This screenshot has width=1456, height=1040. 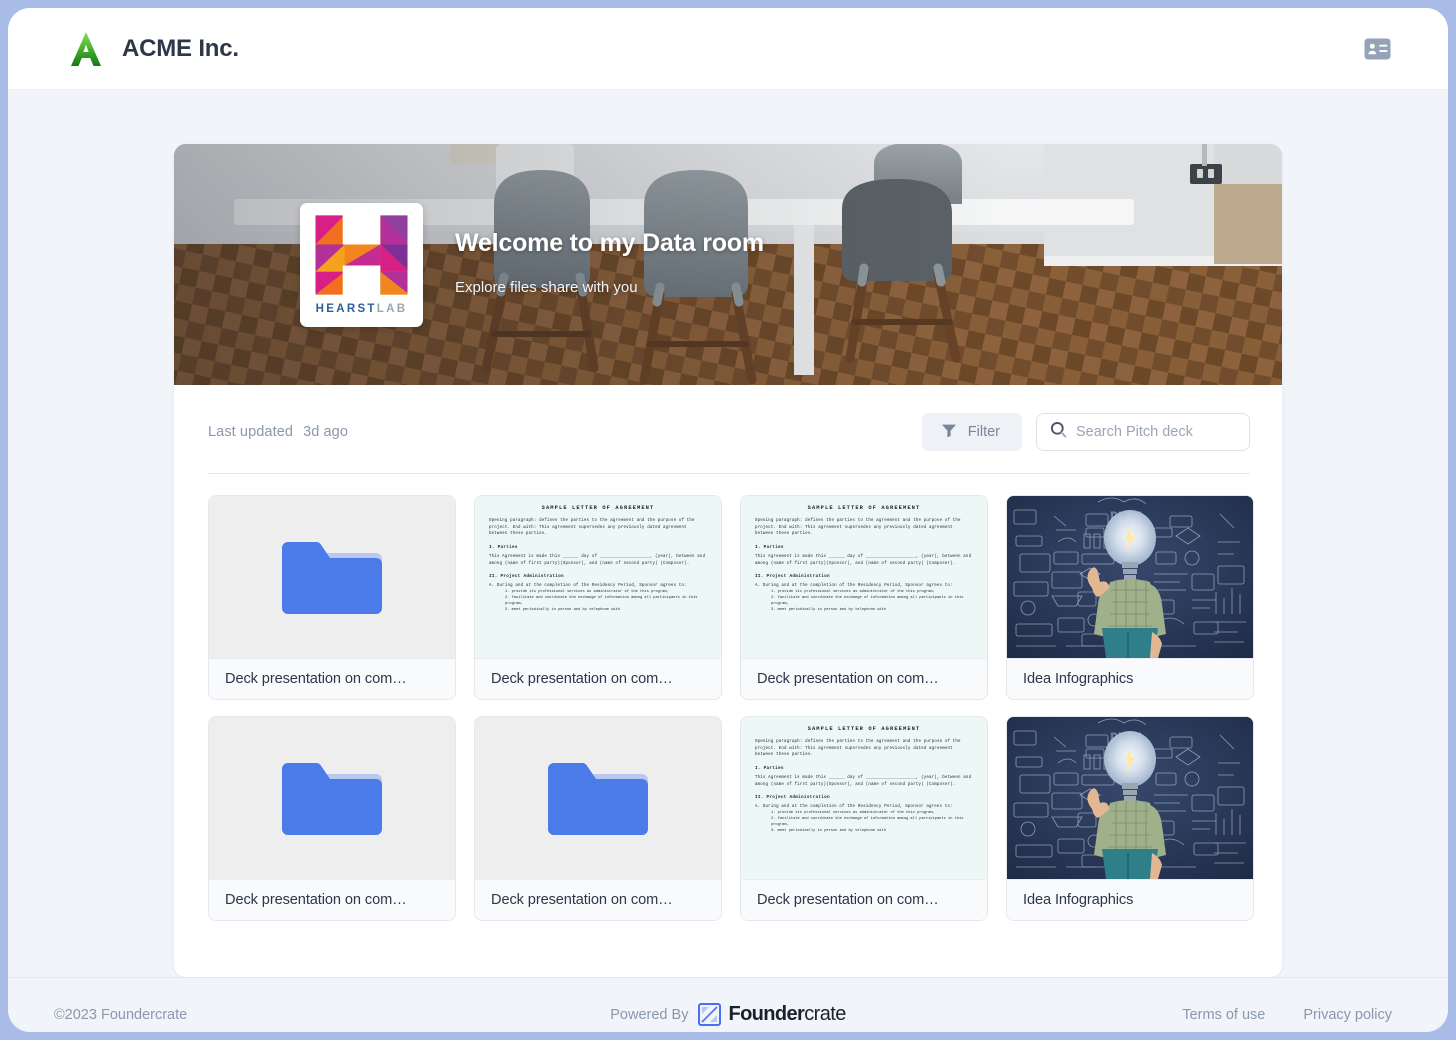 I want to click on hearstlab-wordmark: HEARSTLAB, so click(x=362, y=309).